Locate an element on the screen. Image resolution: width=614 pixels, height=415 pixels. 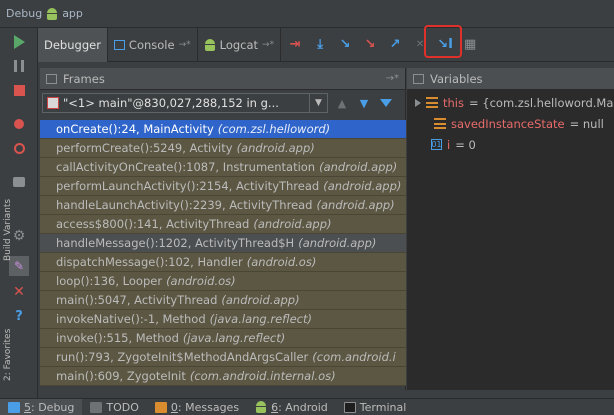
tab-debugger-label: Debugger is located at coordinates (72, 44).